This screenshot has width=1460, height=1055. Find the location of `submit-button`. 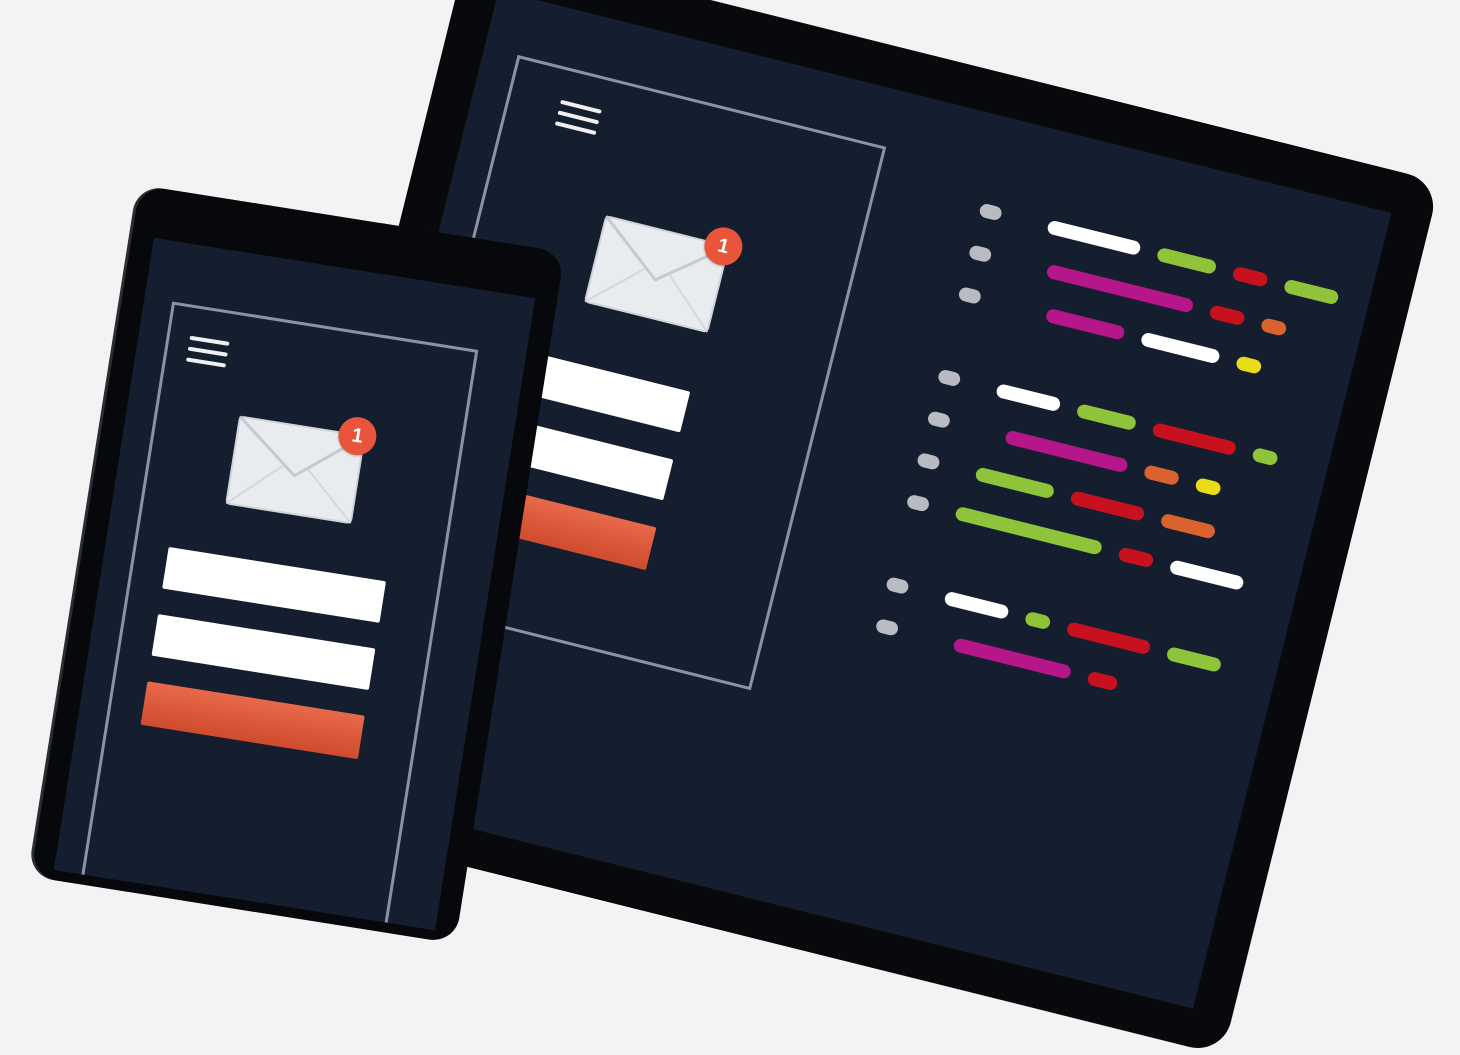

submit-button is located at coordinates (252, 720).